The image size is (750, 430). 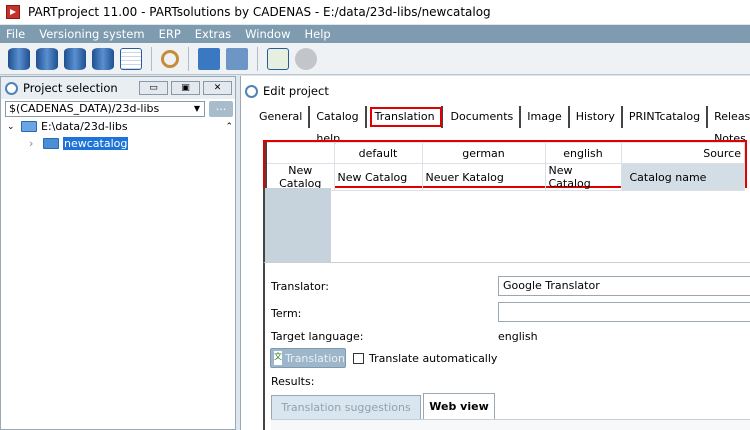 I want to click on path-combobox: $(CADENAS_DATA)/23d-libs ▼, so click(x=105, y=109).